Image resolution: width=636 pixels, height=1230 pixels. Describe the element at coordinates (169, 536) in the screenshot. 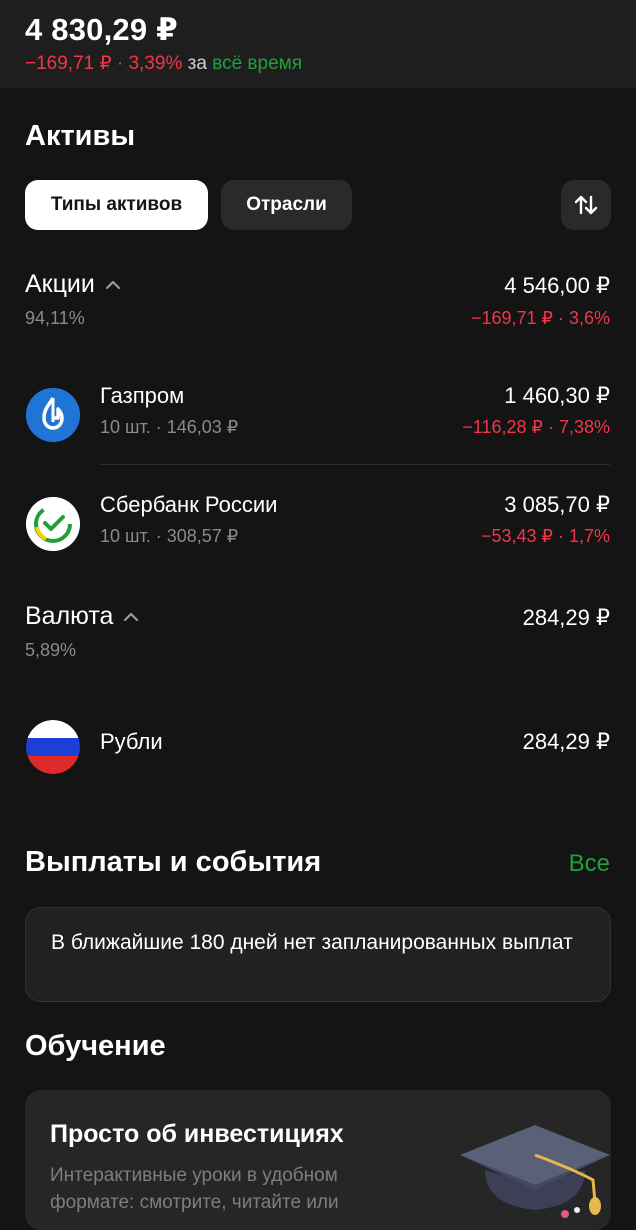

I see `asset-sberbank-sub: 10 шт. · 308,57 ₽` at that location.